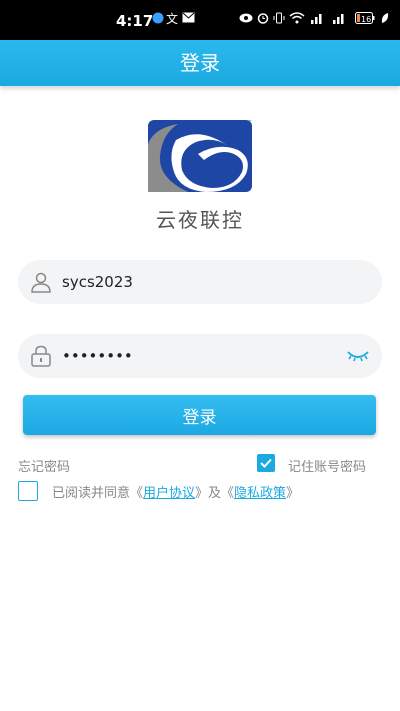  What do you see at coordinates (263, 19) in the screenshot?
I see `alarm-icon` at bounding box center [263, 19].